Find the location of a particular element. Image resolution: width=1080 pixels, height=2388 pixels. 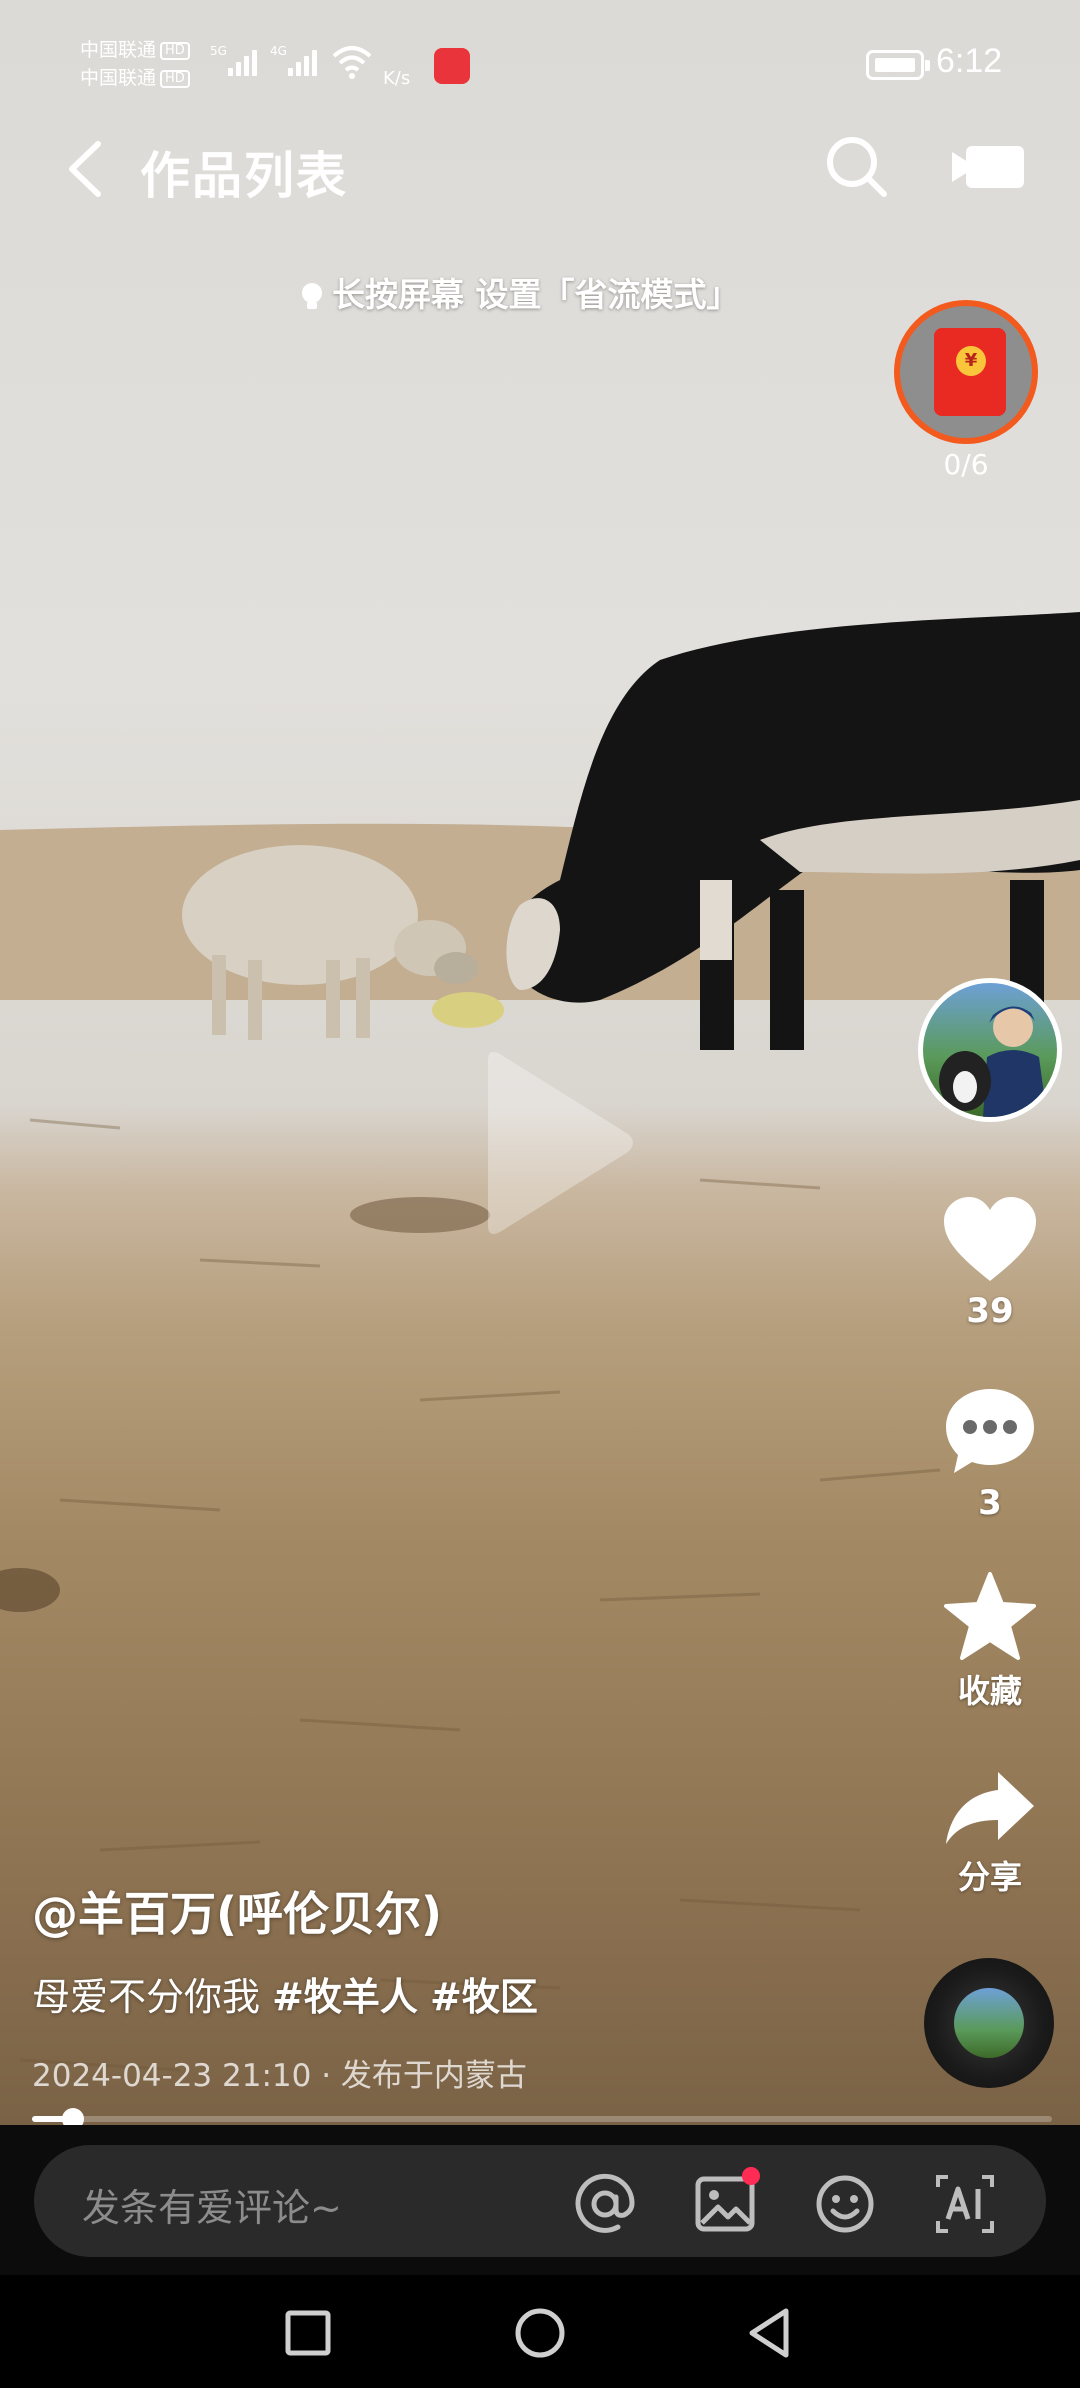

post-date: 2024-04-23 21:10 is located at coordinates (172, 2076).